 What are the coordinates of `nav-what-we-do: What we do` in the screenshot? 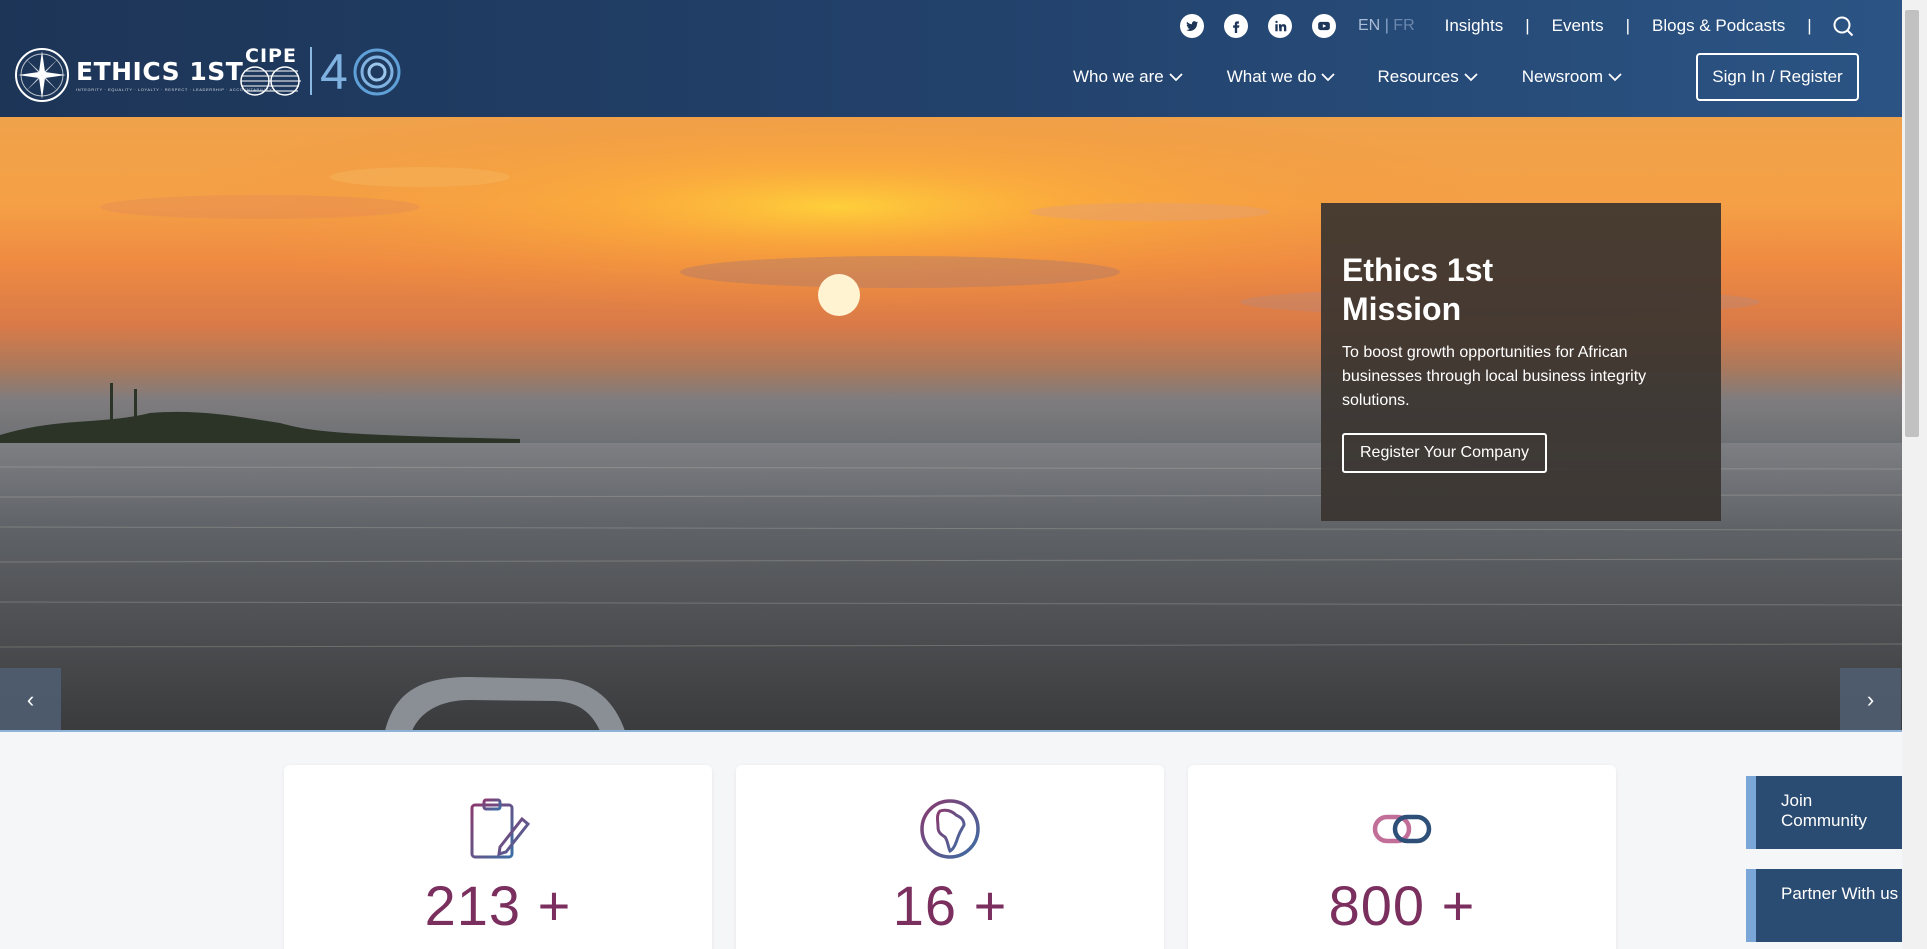 It's located at (1281, 77).